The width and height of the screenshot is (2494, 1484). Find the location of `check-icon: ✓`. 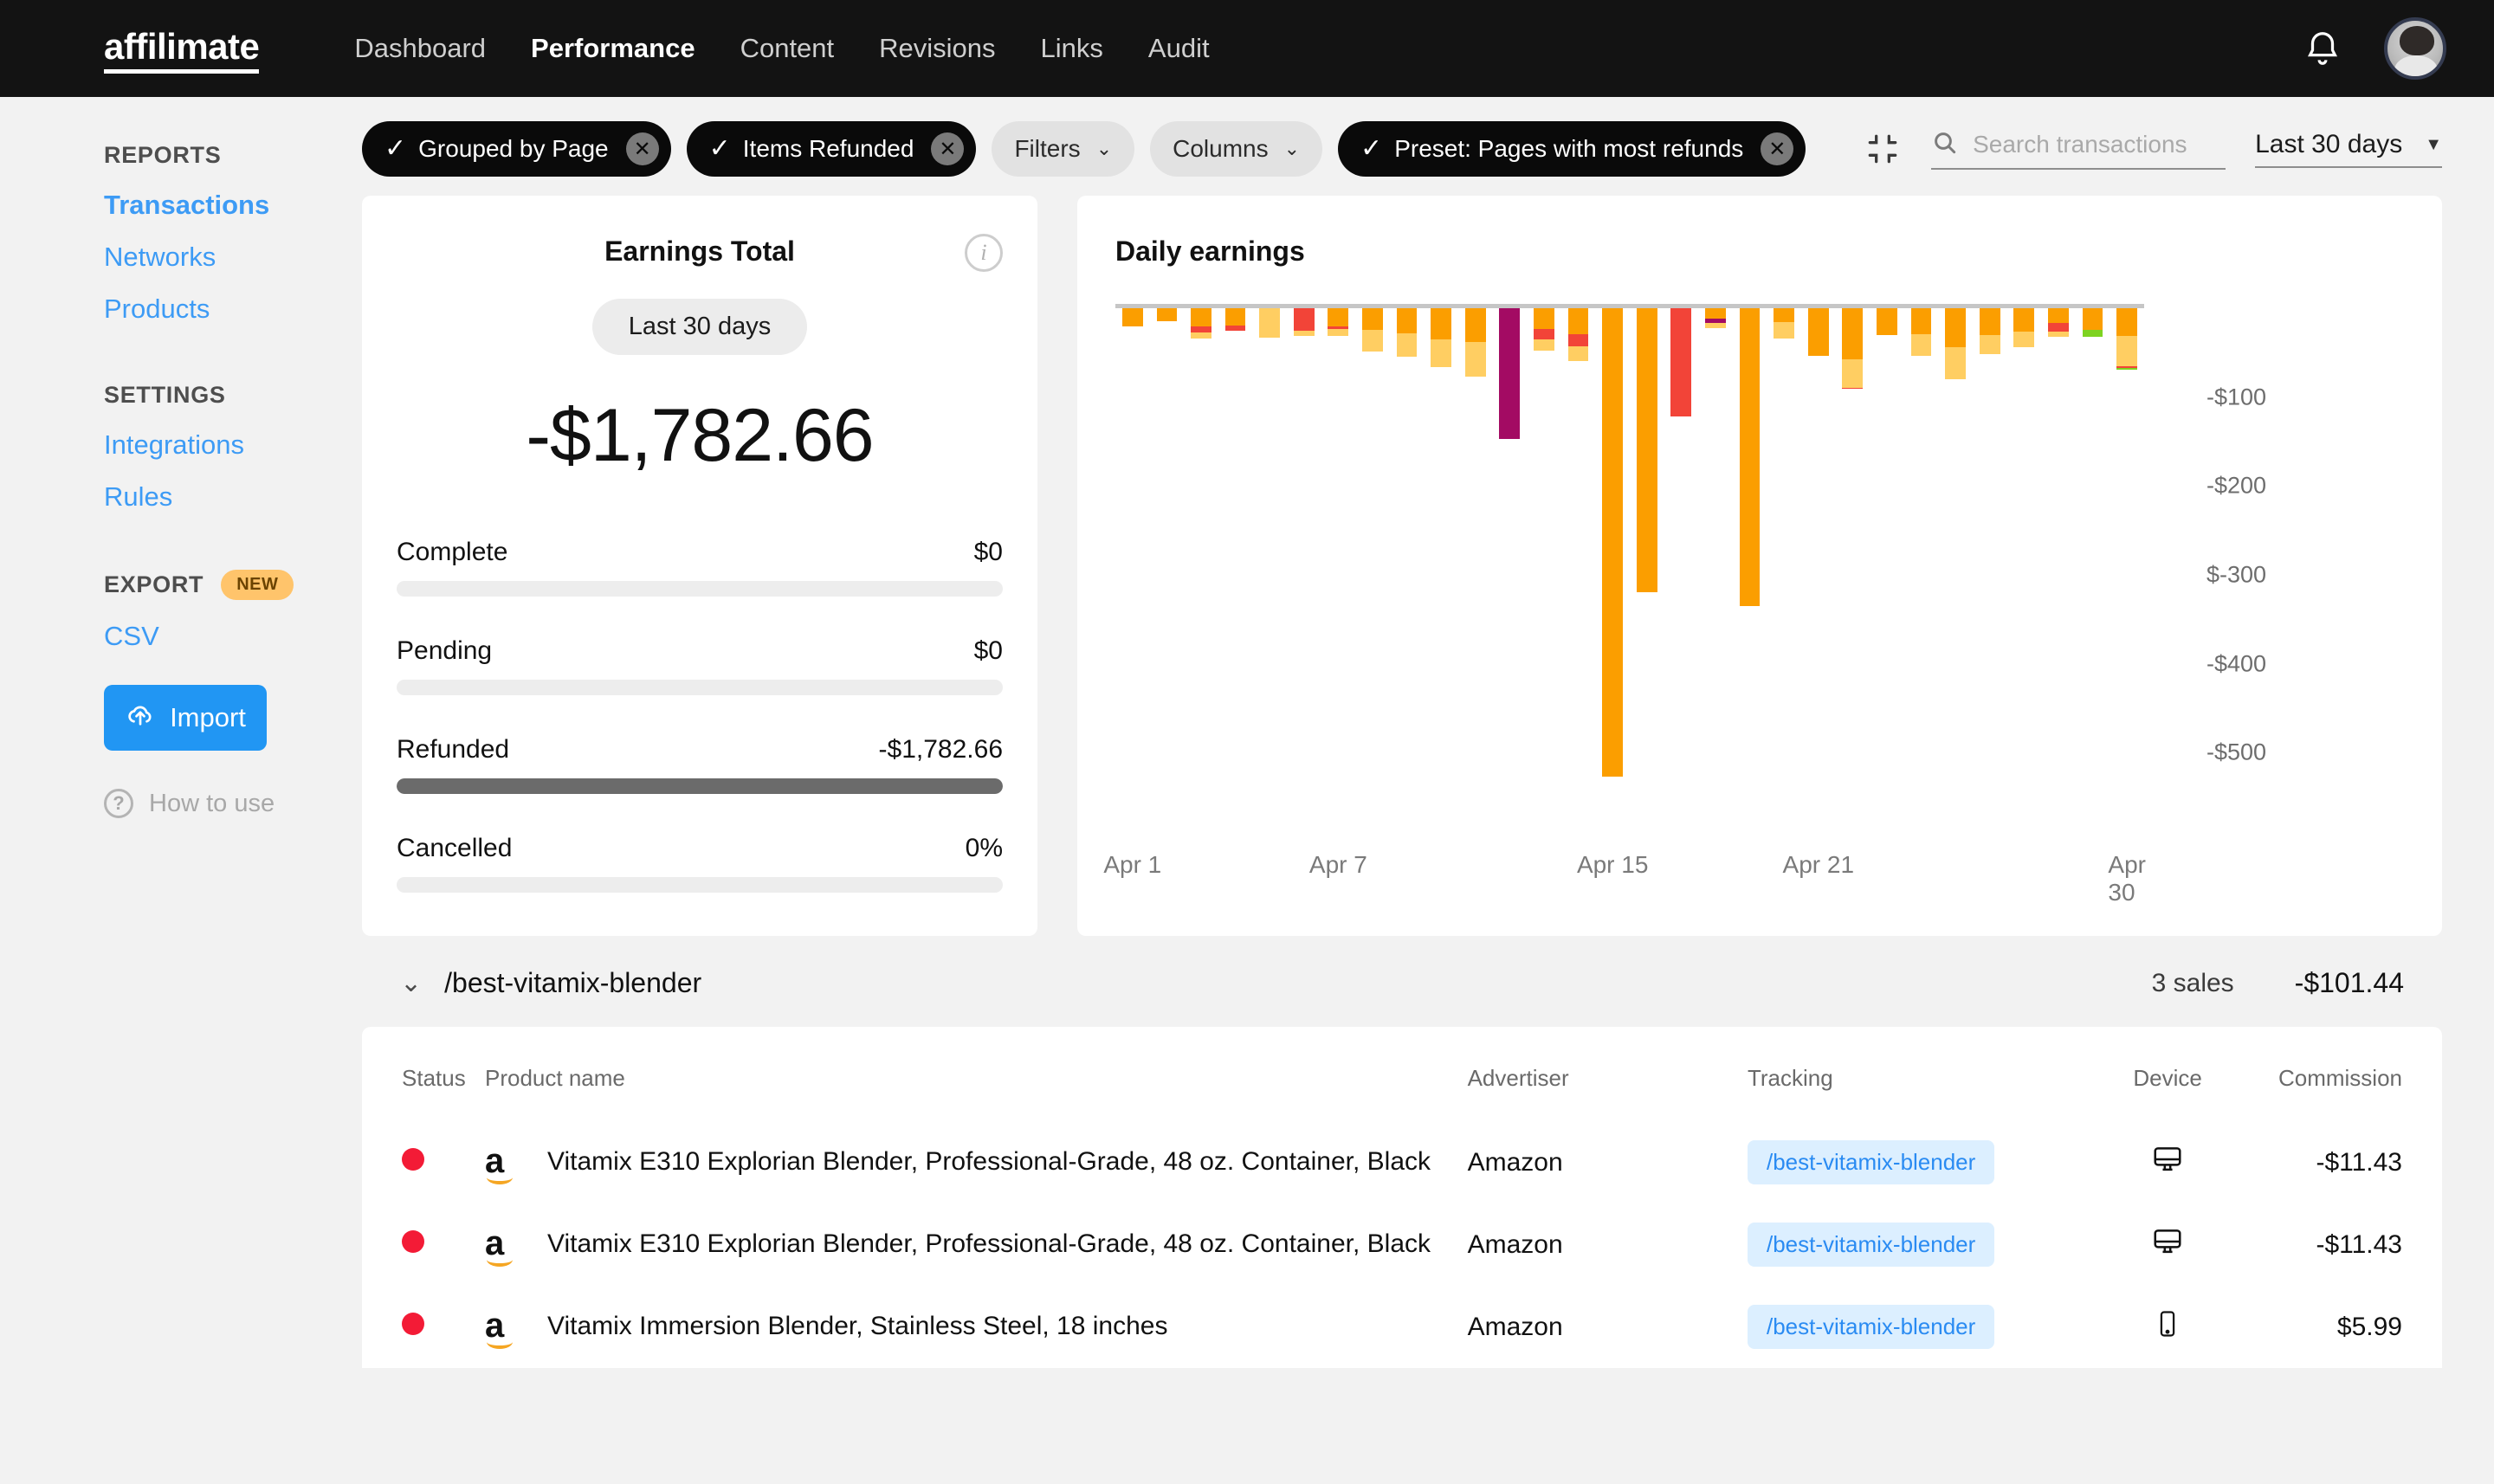

check-icon: ✓ is located at coordinates (1371, 148).